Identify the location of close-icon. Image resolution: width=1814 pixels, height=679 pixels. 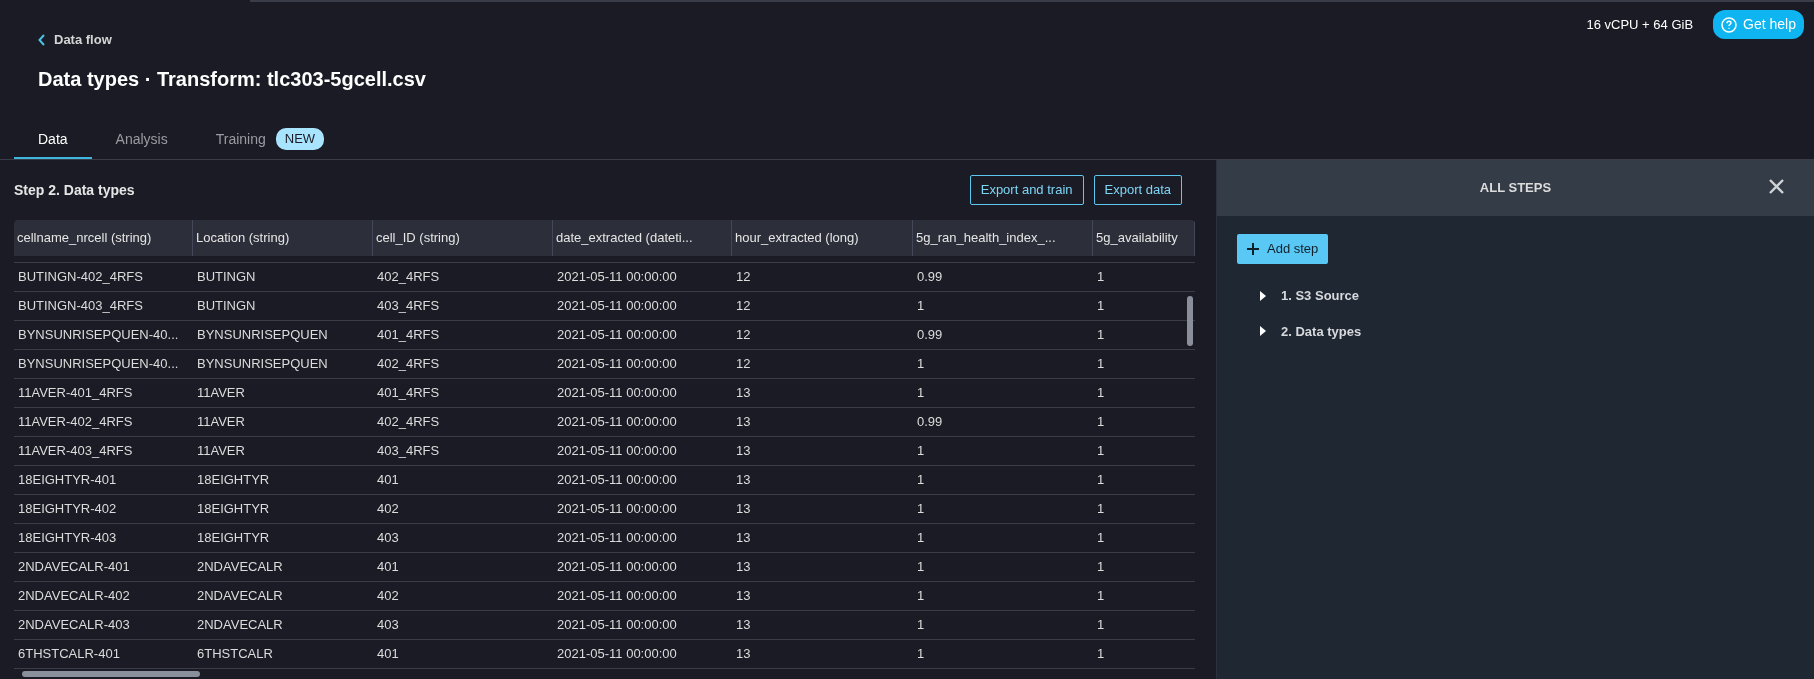
(1776, 186).